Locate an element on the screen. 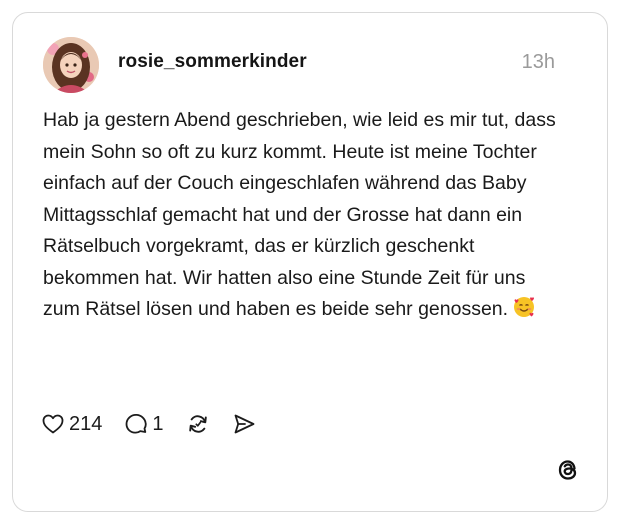 The width and height of the screenshot is (620, 524). username: rosie_sommerkinder is located at coordinates (212, 62).